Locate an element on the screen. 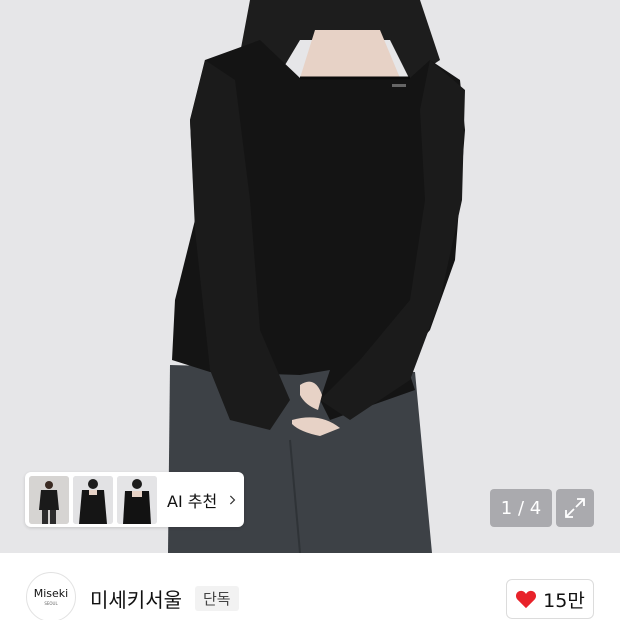  like-button: 15만 is located at coordinates (550, 599).